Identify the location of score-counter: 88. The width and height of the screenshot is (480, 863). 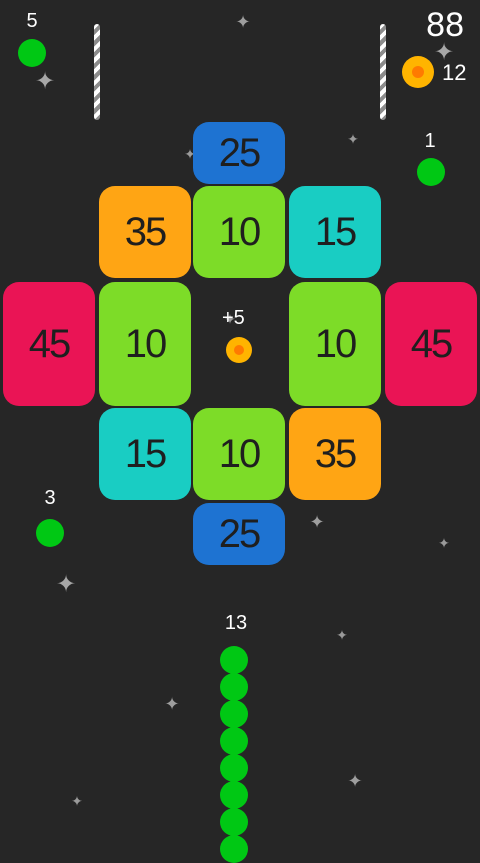
(445, 25).